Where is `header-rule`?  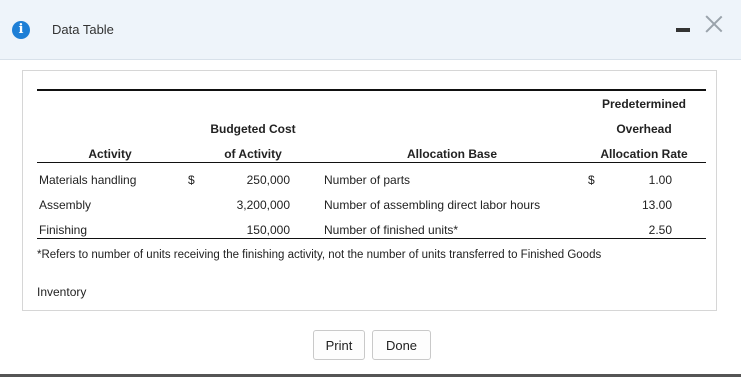 header-rule is located at coordinates (371, 162).